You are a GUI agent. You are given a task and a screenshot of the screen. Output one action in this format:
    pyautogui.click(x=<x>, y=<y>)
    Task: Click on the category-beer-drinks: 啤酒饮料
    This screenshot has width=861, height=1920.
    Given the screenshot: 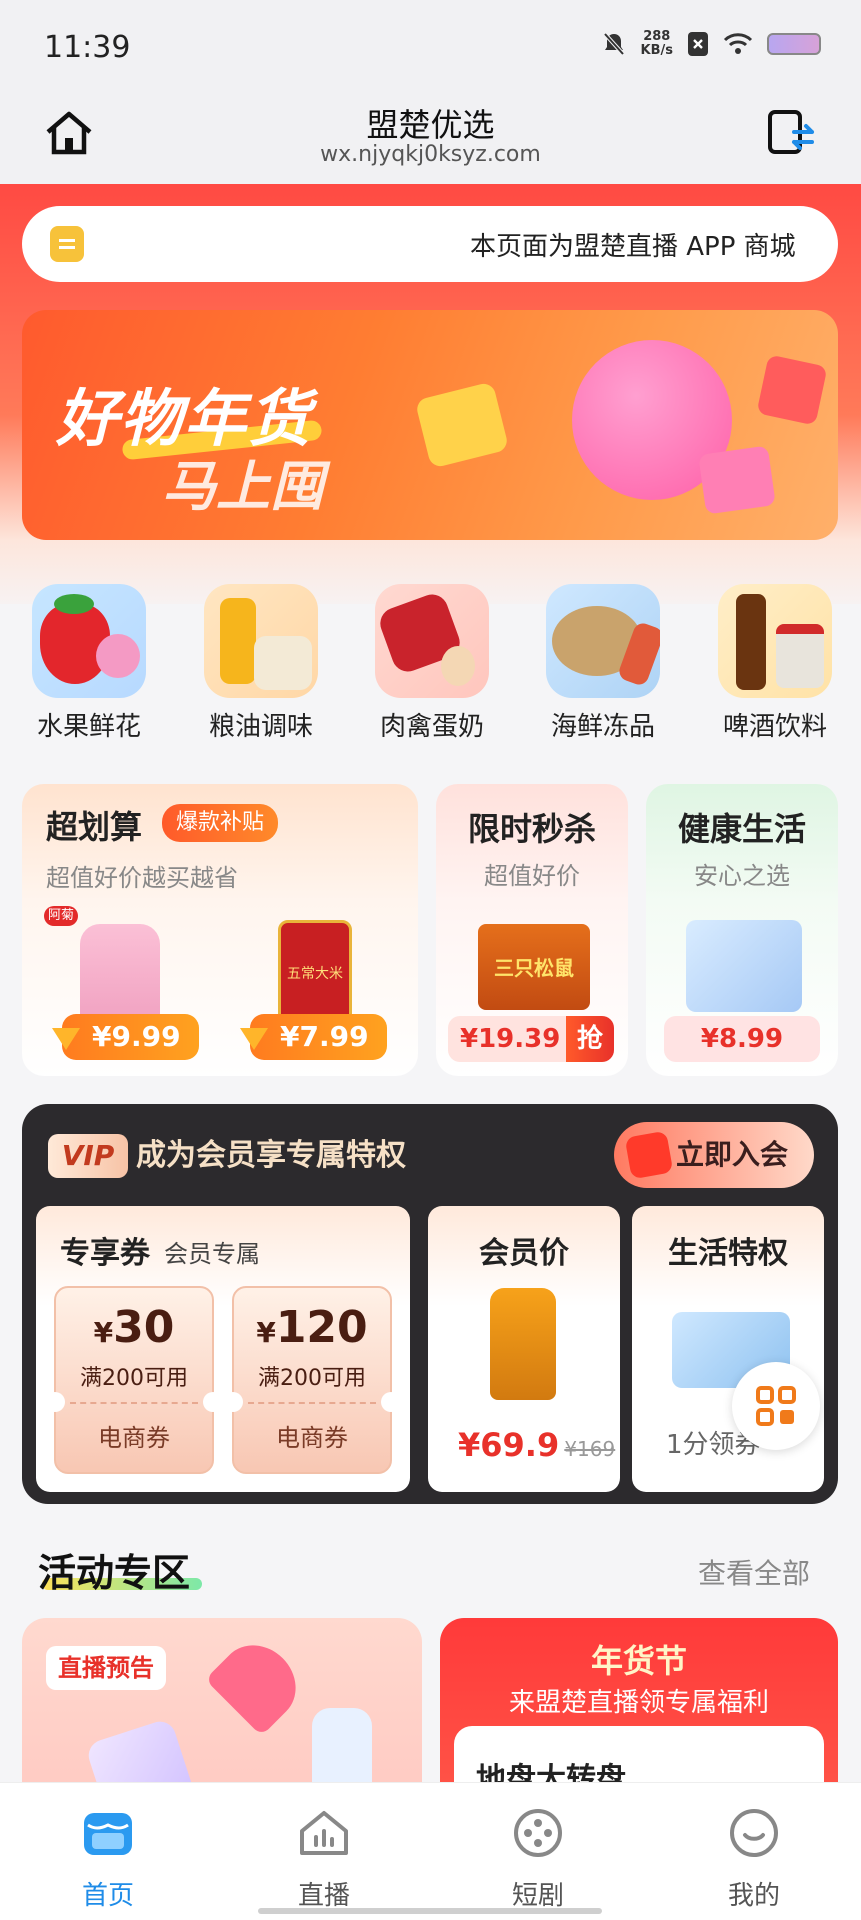 What is the action you would take?
    pyautogui.click(x=775, y=663)
    